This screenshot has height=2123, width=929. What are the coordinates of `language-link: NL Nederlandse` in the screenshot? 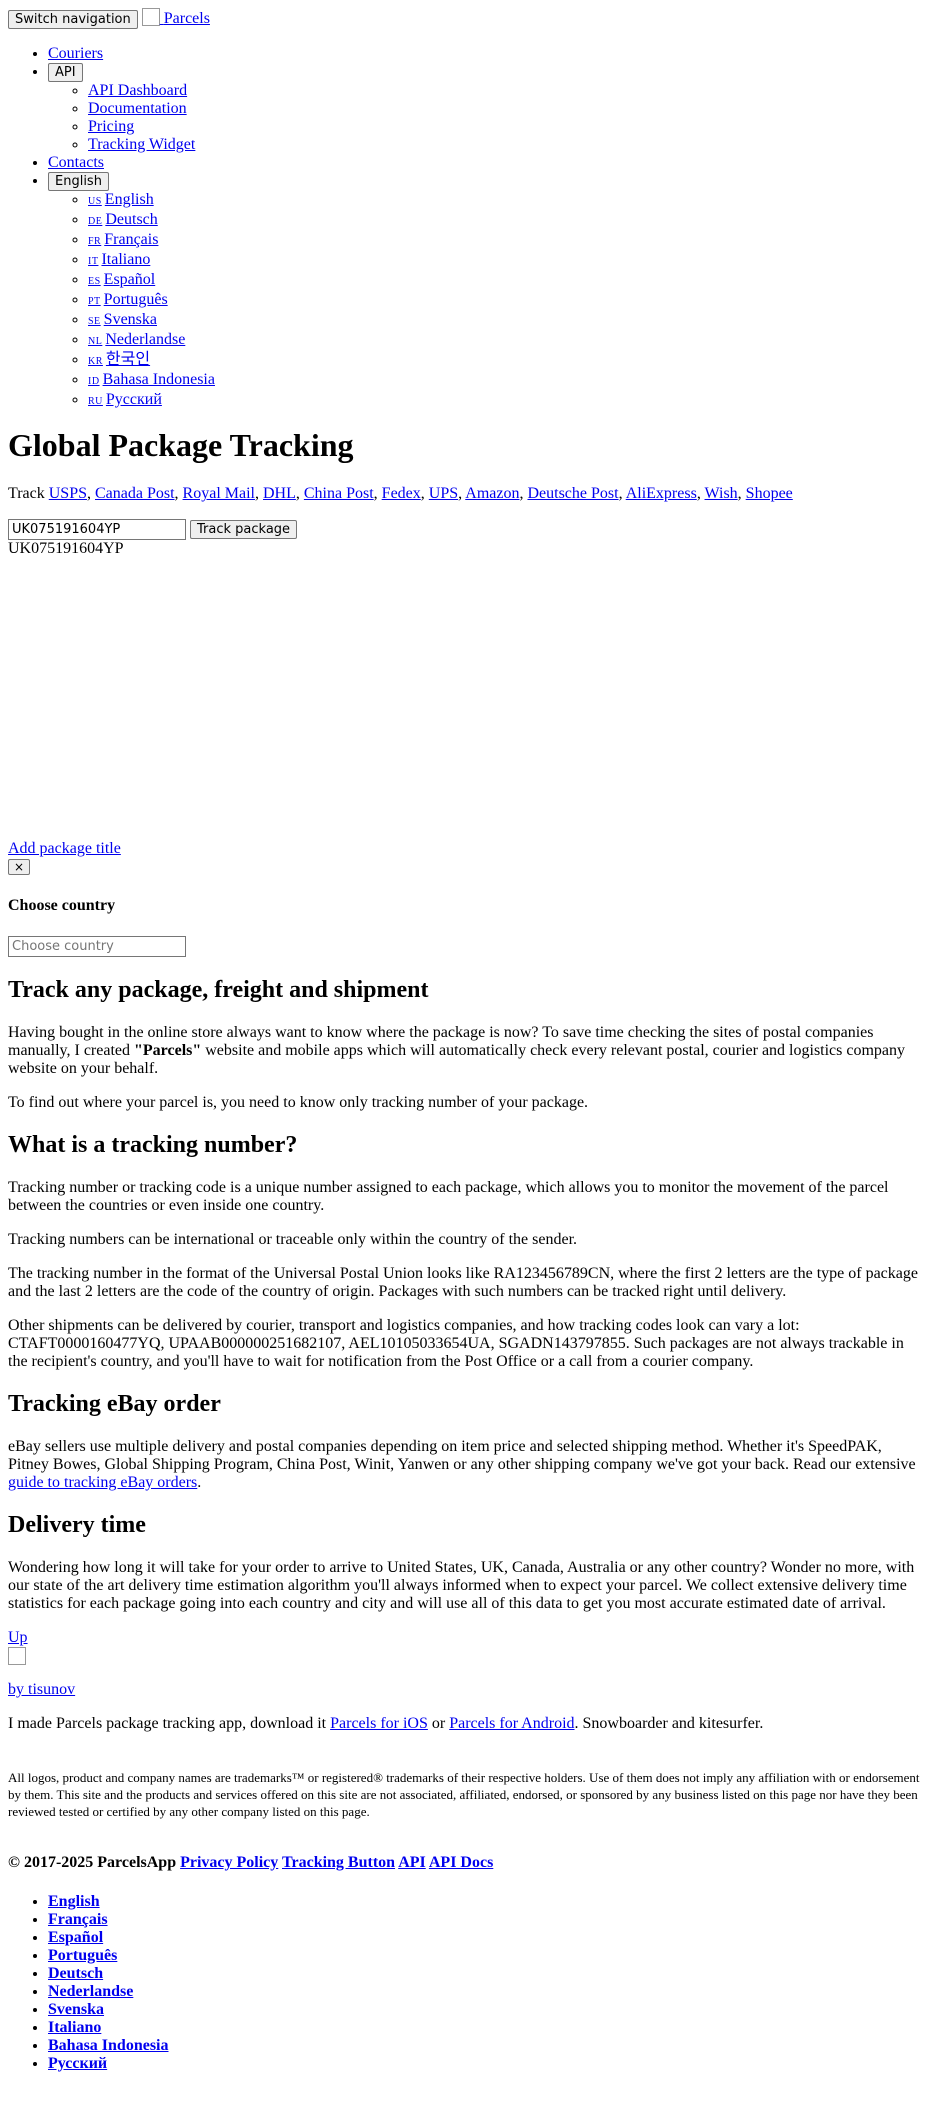 It's located at (136, 339).